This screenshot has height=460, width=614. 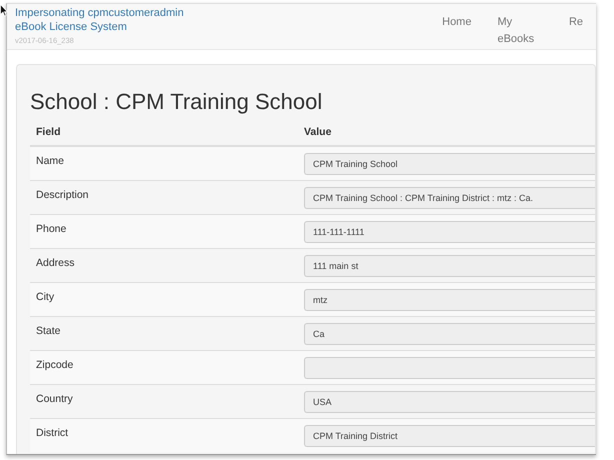 What do you see at coordinates (48, 330) in the screenshot?
I see `field-label: State` at bounding box center [48, 330].